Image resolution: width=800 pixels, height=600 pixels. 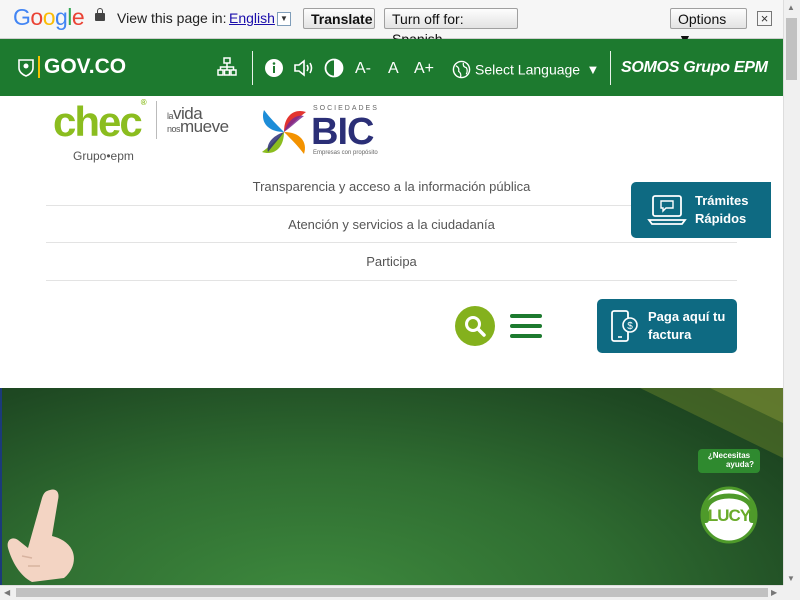 I want to click on chec-trademark: ®, so click(x=143, y=102).